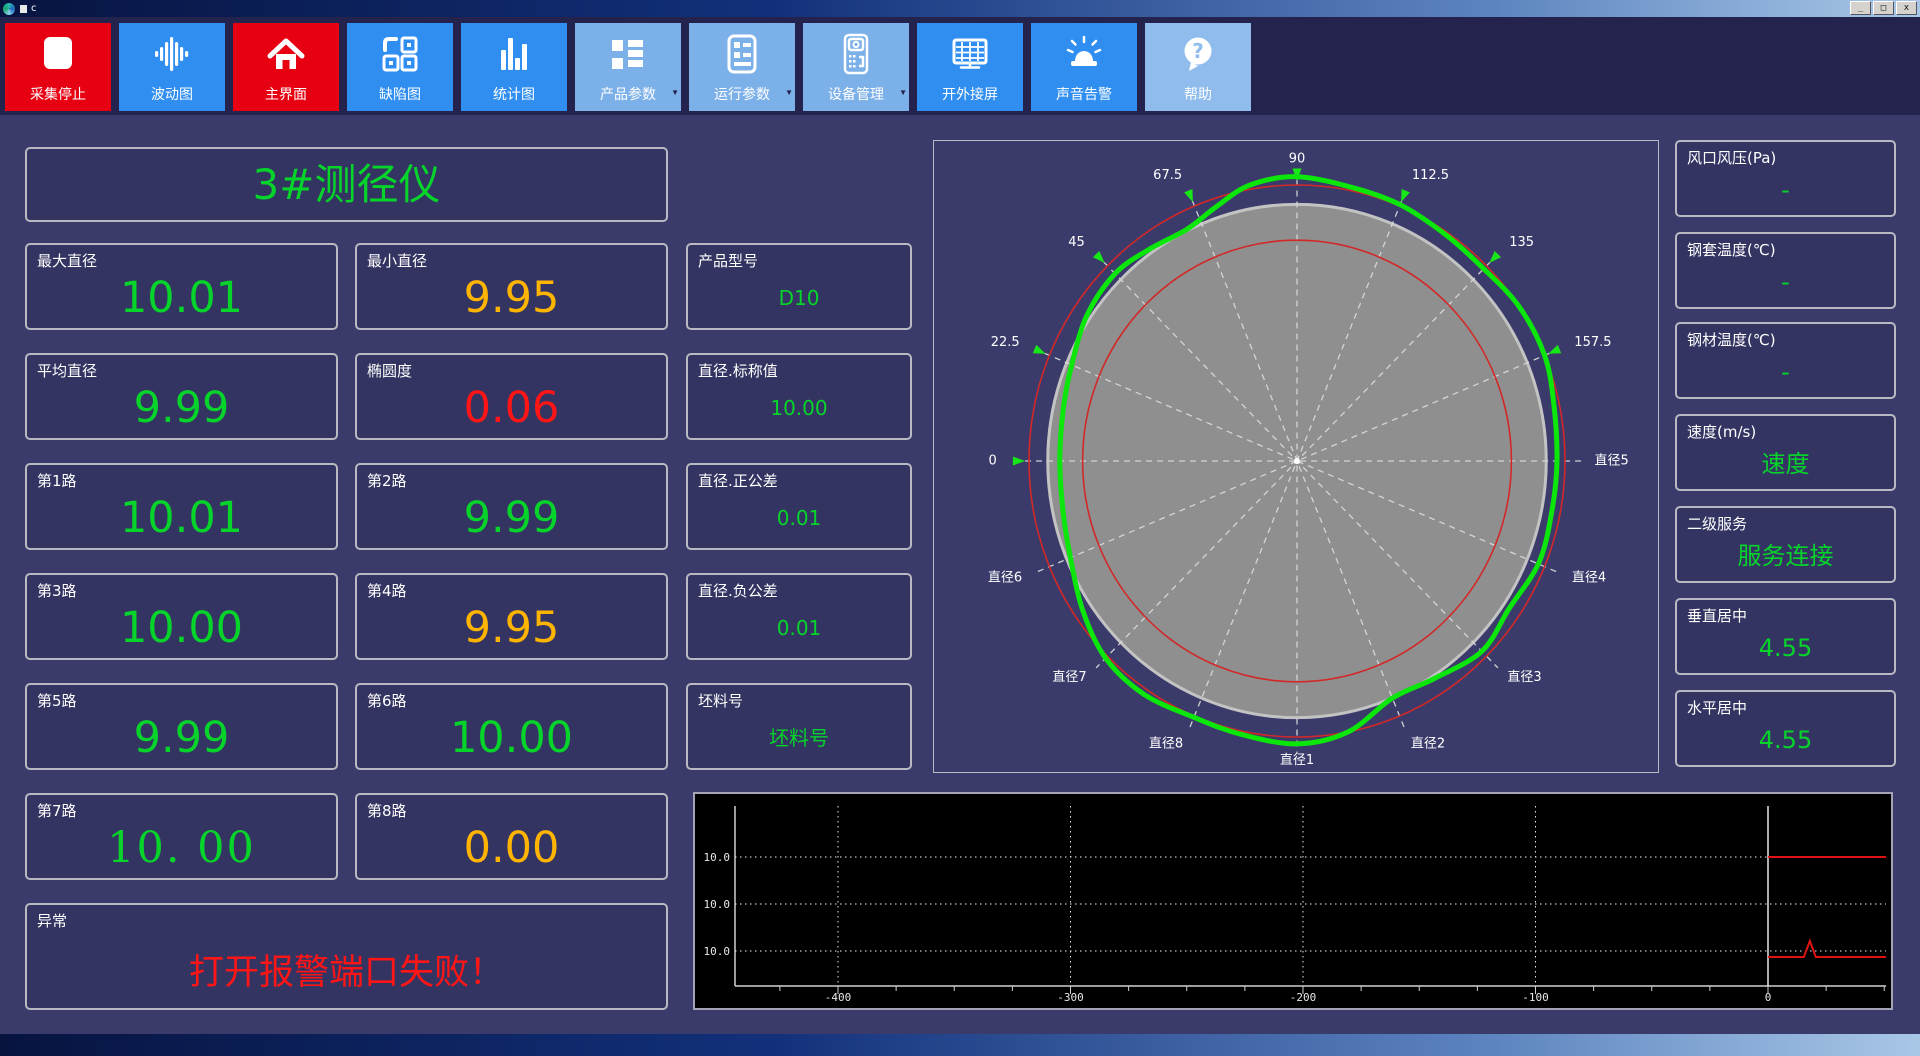 This screenshot has height=1056, width=1920. Describe the element at coordinates (1717, 708) in the screenshot. I see `status-box-horizontal-centering-label: 水平居中` at that location.